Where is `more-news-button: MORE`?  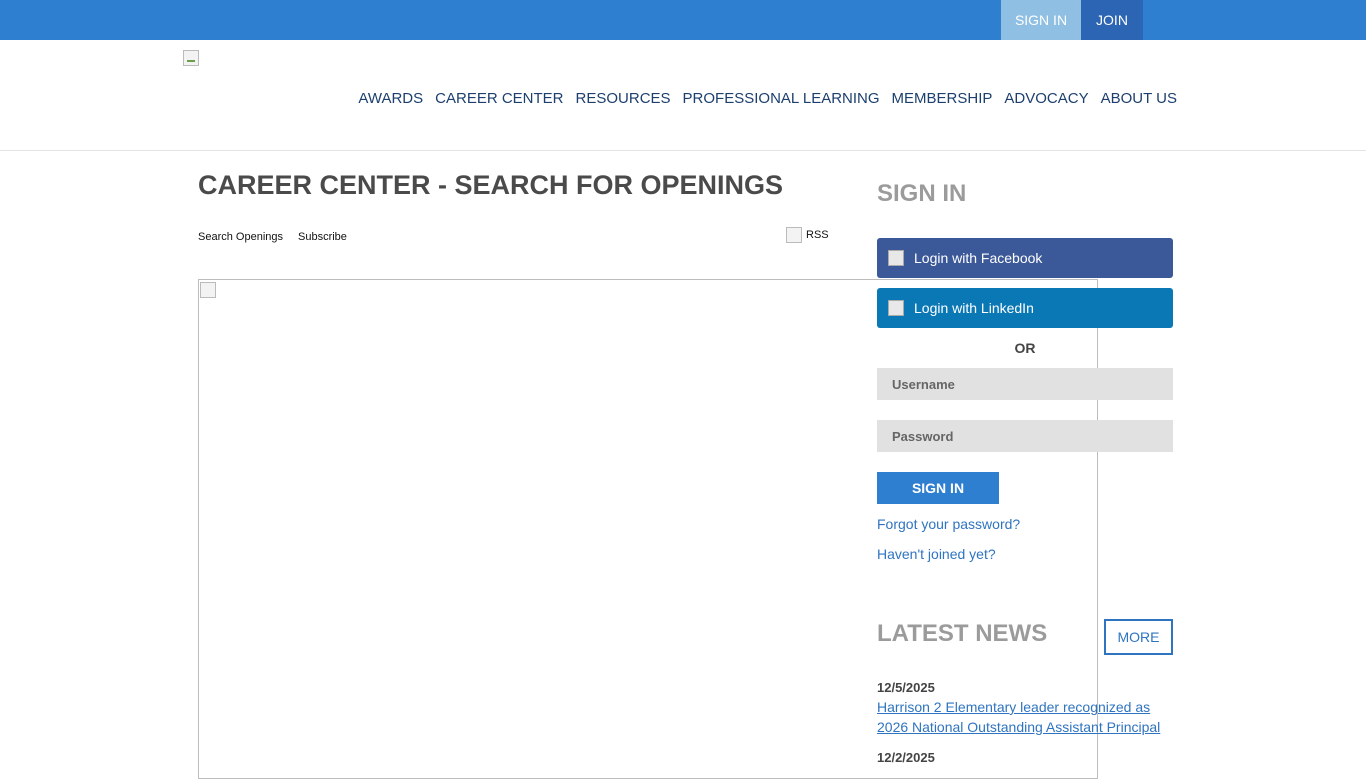
more-news-button: MORE is located at coordinates (1138, 637).